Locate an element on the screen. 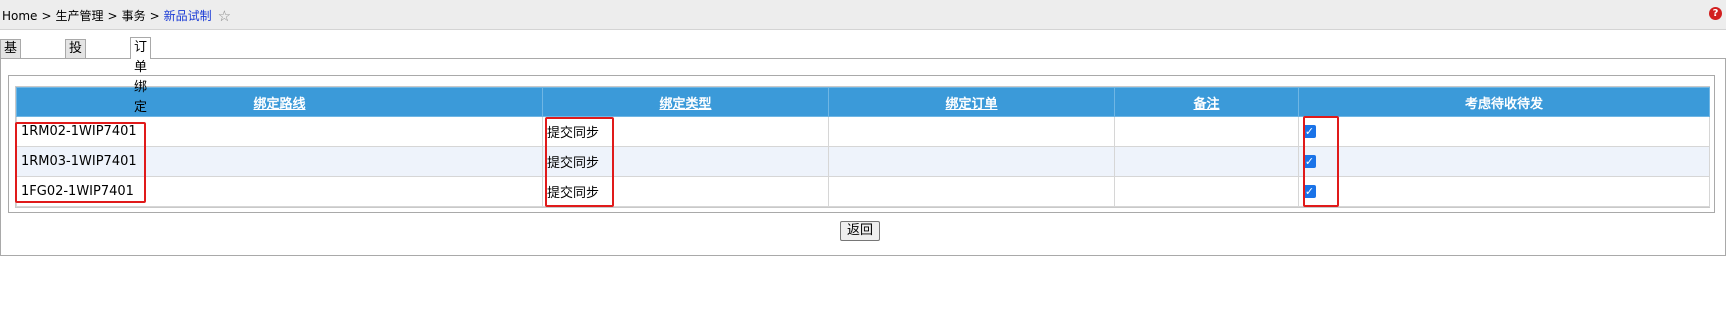  column-header-type: 绑定类型 is located at coordinates (685, 102).